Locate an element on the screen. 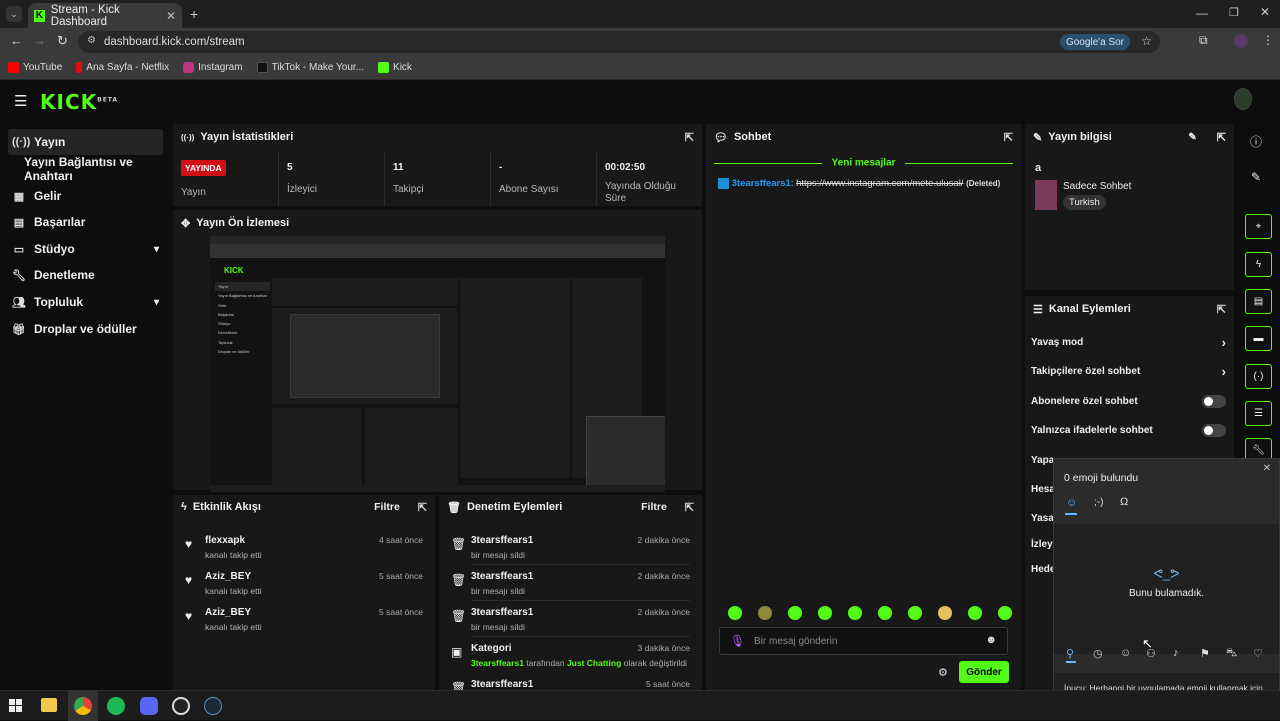 This screenshot has height=721, width=1280. spotify-icon is located at coordinates (116, 706).